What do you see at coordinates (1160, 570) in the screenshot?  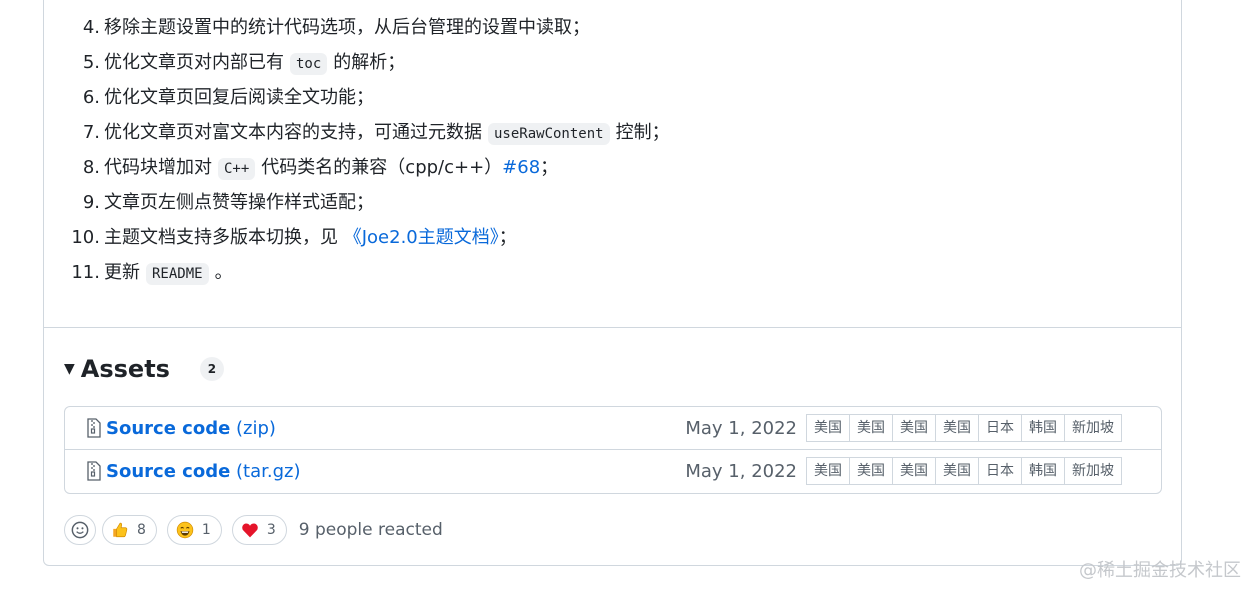 I see `watermark: @稀土掘金技术社区` at bounding box center [1160, 570].